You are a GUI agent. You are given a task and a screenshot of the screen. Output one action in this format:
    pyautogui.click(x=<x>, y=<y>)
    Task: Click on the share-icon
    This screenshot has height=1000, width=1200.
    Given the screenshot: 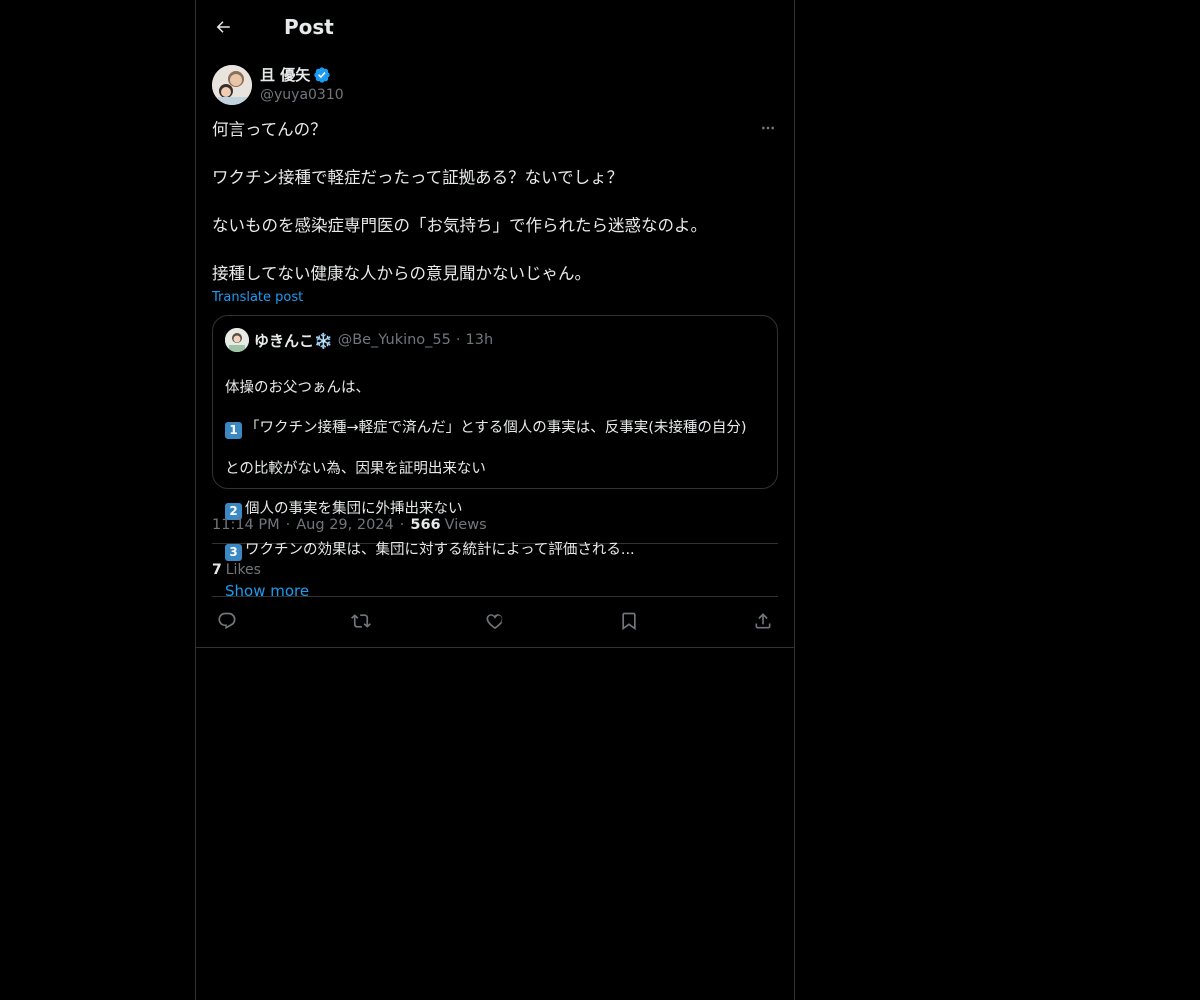 What is the action you would take?
    pyautogui.click(x=763, y=621)
    